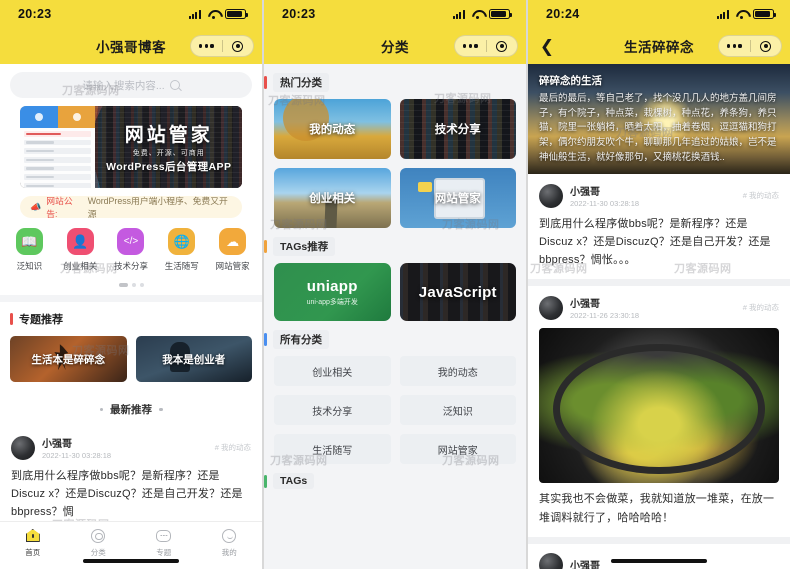  What do you see at coordinates (229, 552) in the screenshot?
I see `tab-label: 我的` at bounding box center [229, 552].